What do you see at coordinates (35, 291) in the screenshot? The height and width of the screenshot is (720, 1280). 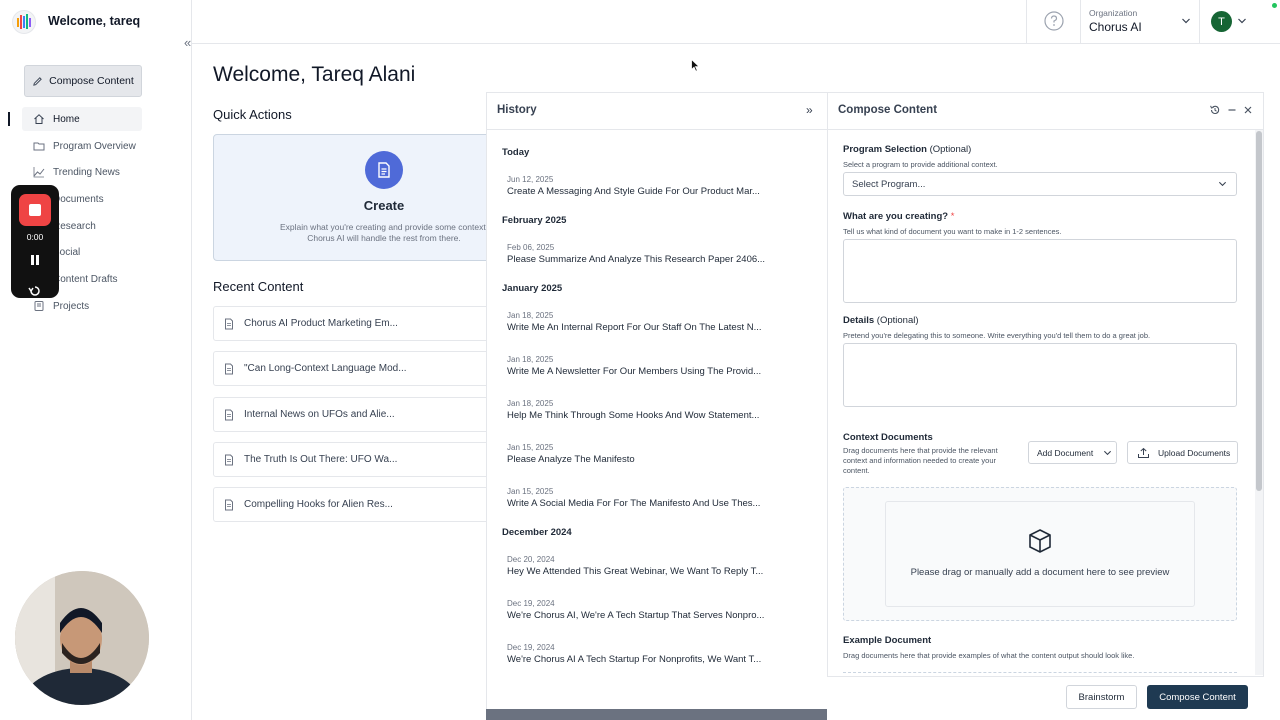 I see `restart-icon` at bounding box center [35, 291].